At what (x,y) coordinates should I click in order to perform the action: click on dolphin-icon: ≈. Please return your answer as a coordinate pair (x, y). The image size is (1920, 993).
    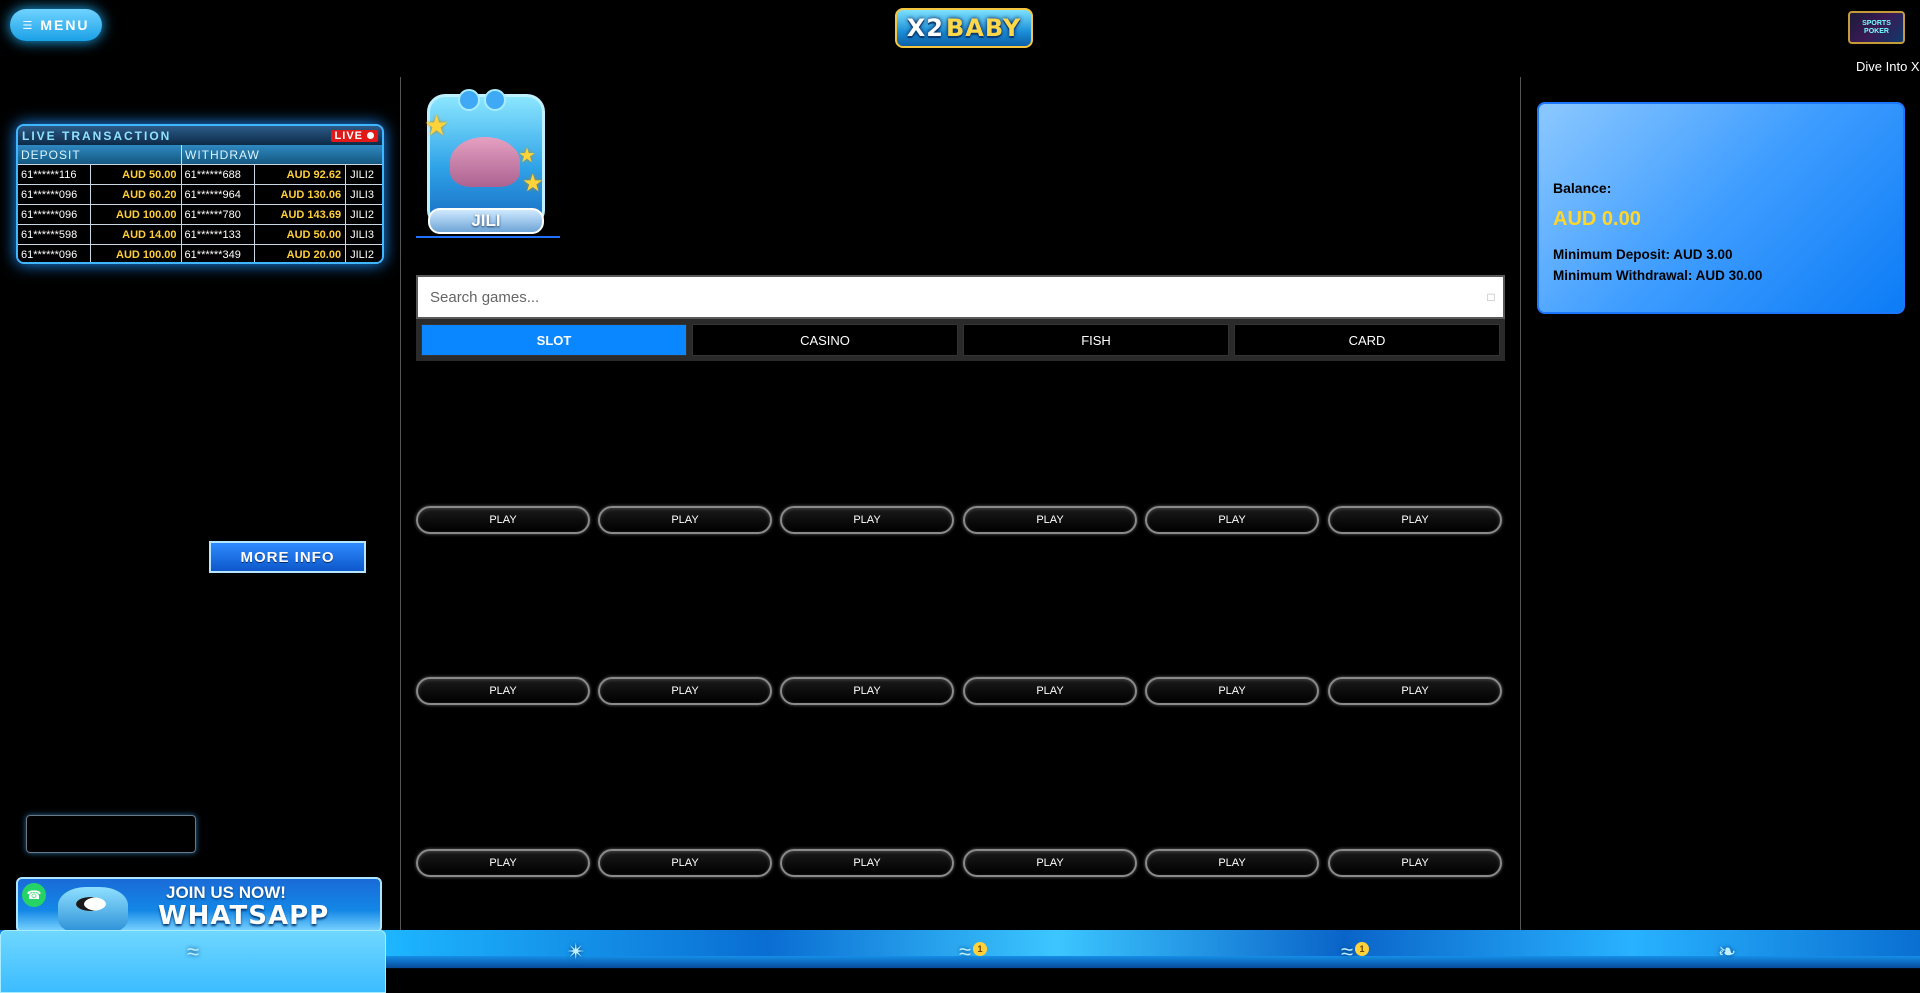
    Looking at the image, I should click on (193, 951).